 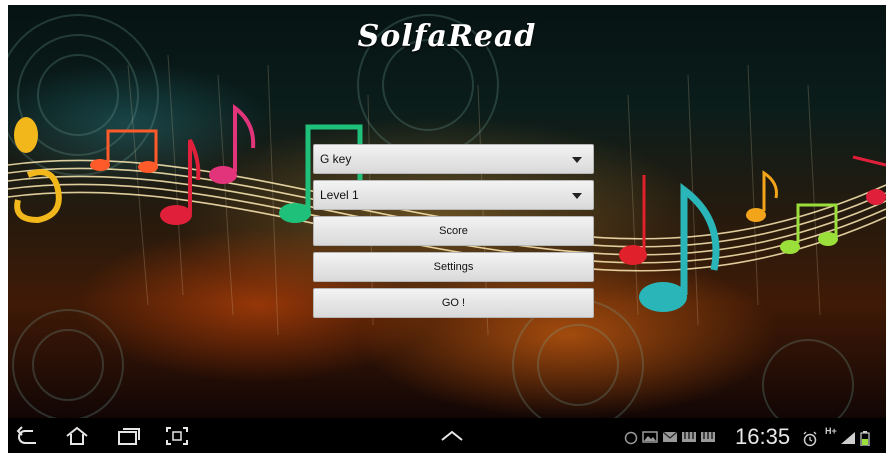 What do you see at coordinates (763, 436) in the screenshot?
I see `status-clock: 16:35` at bounding box center [763, 436].